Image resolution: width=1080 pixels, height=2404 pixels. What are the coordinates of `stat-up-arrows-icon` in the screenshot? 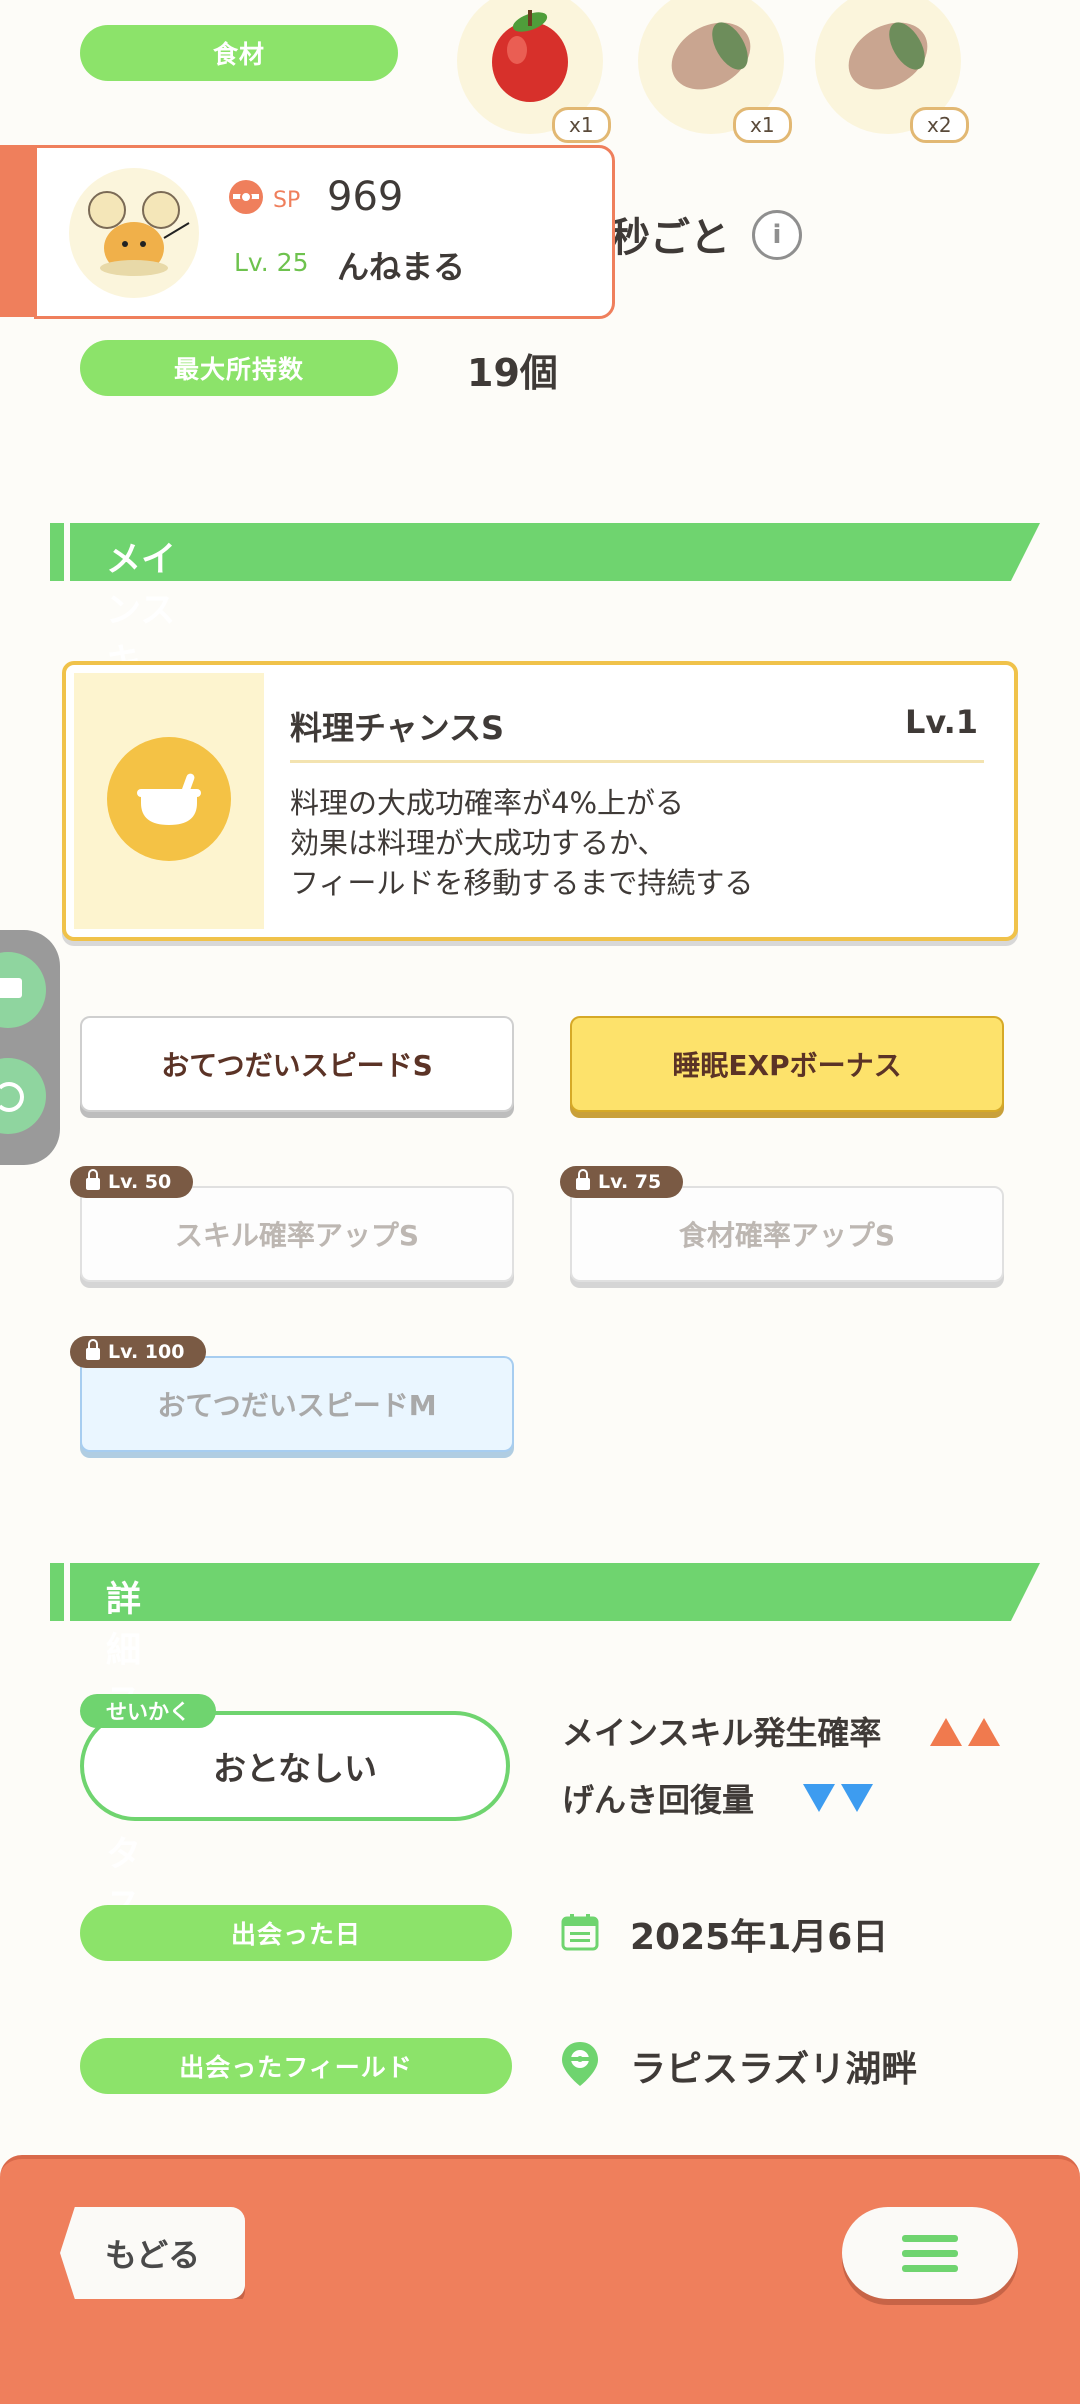 It's located at (965, 1732).